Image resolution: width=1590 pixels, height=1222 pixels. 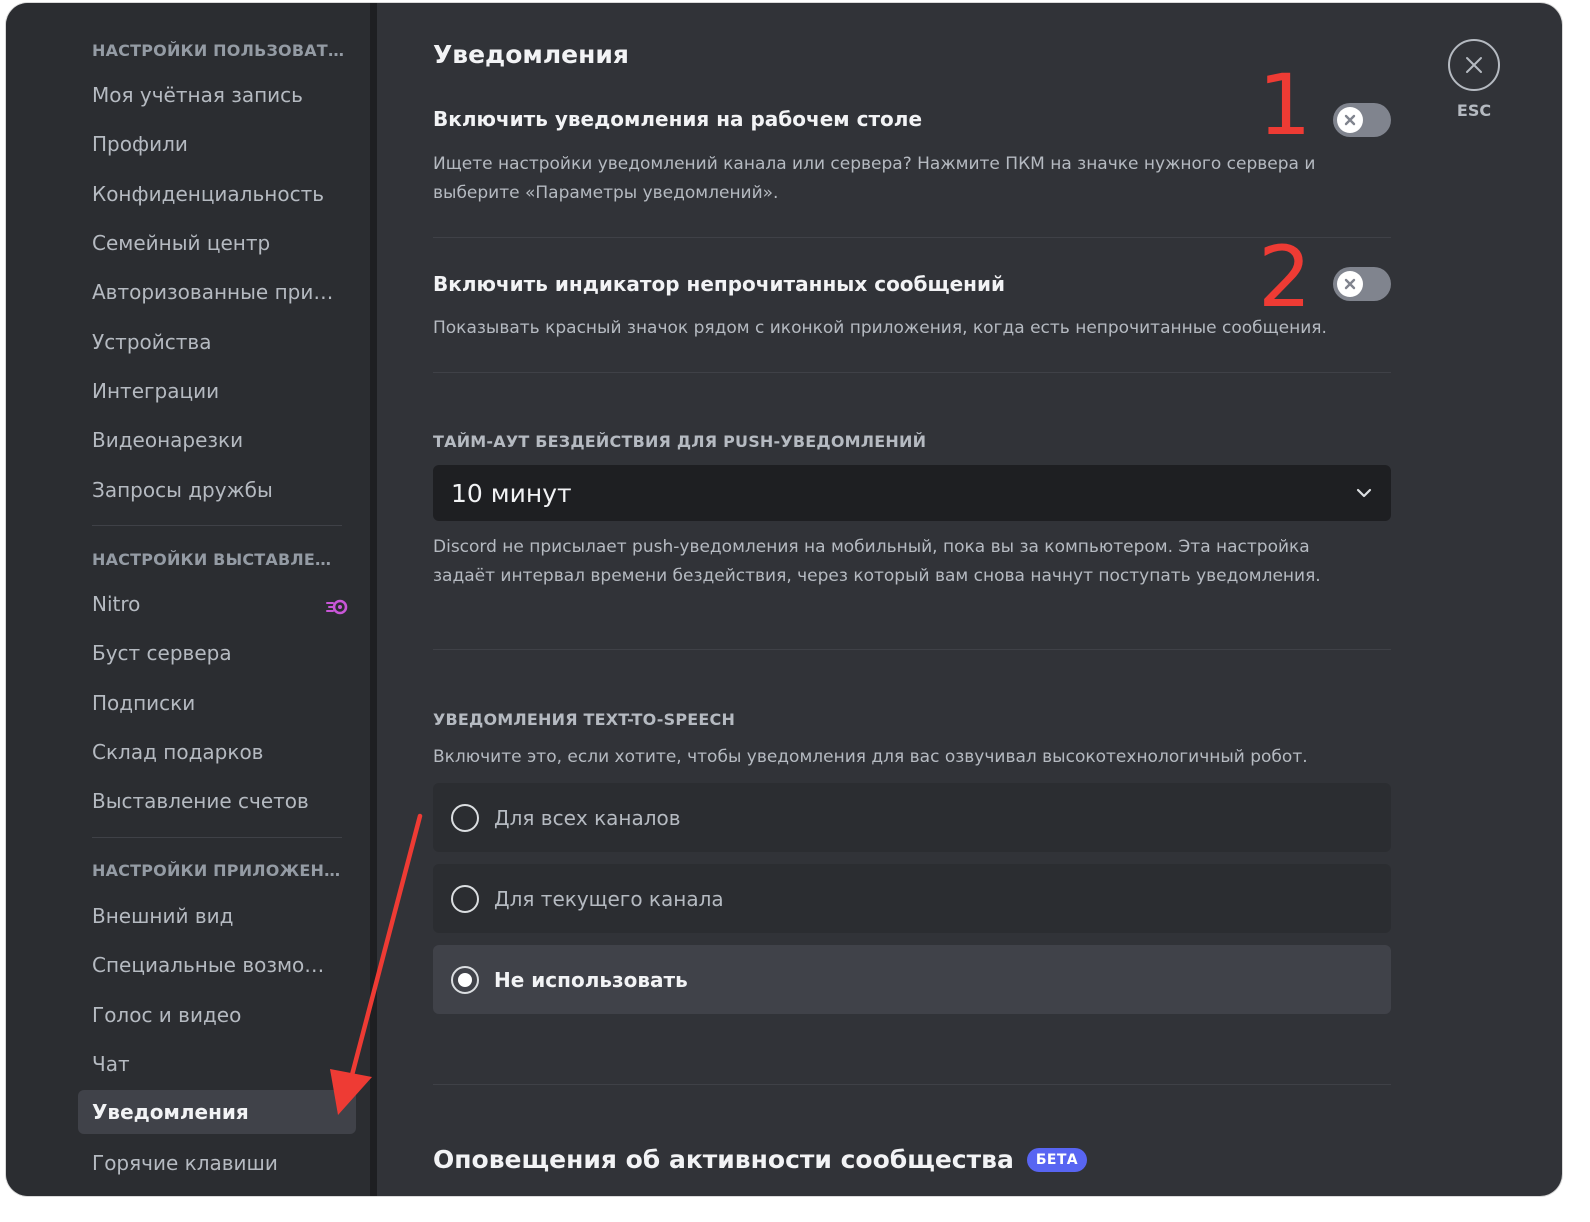 I want to click on section-header-billing-settings: НАСТРОЙКИ ВЫСТАВЛЕНИЯ СЧЕТОВ, so click(x=218, y=559).